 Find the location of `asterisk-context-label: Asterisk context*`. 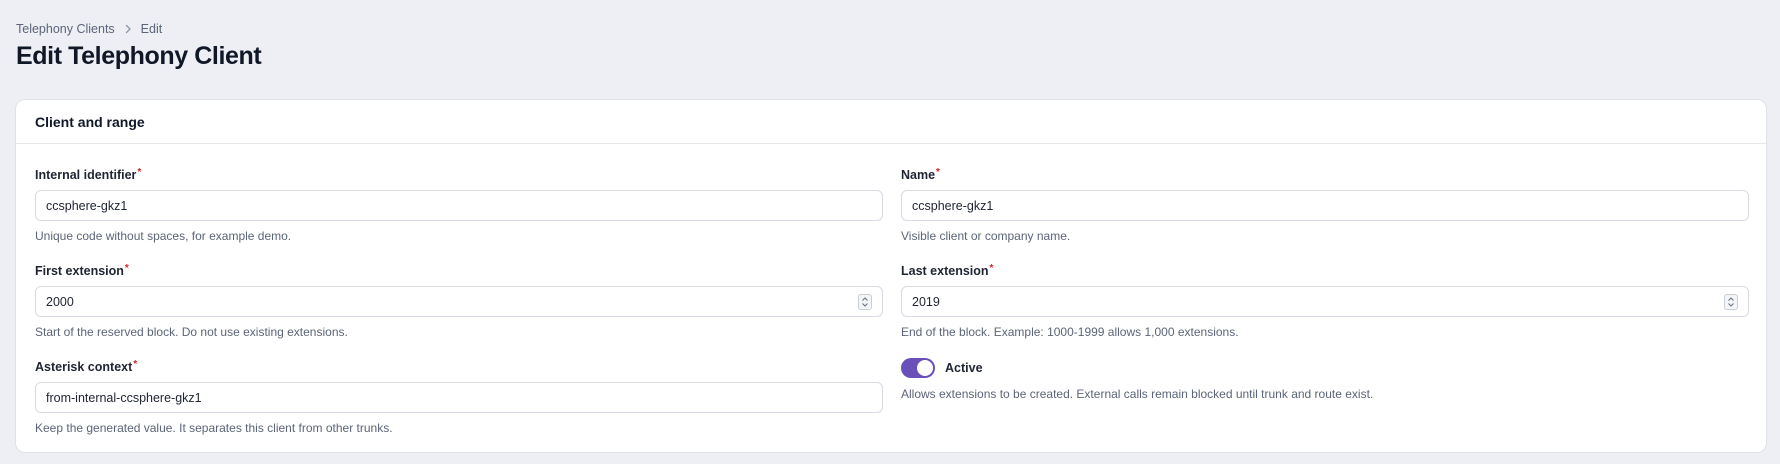

asterisk-context-label: Asterisk context* is located at coordinates (459, 367).